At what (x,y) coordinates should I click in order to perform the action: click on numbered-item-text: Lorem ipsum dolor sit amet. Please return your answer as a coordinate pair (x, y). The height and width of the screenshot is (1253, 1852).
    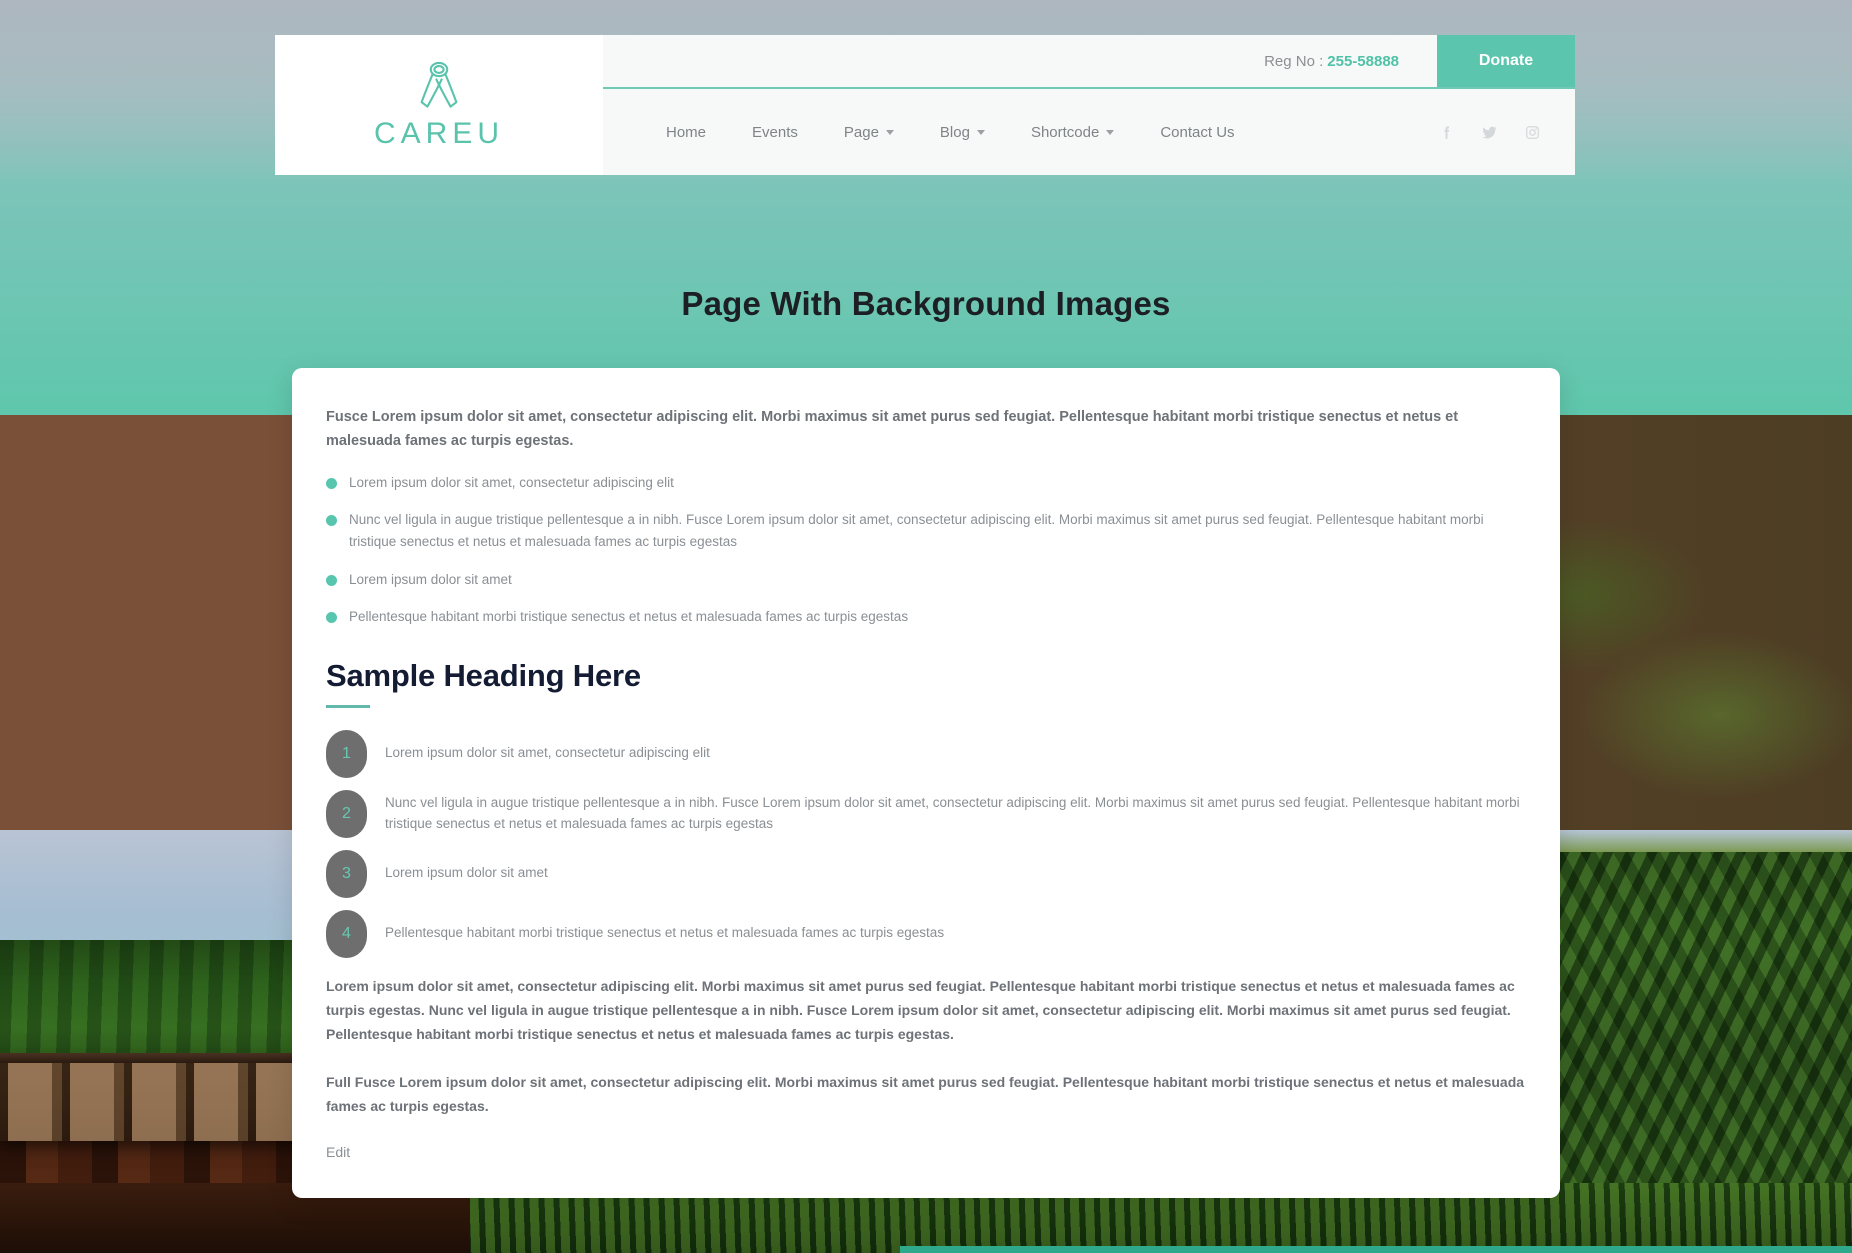
    Looking at the image, I should click on (466, 873).